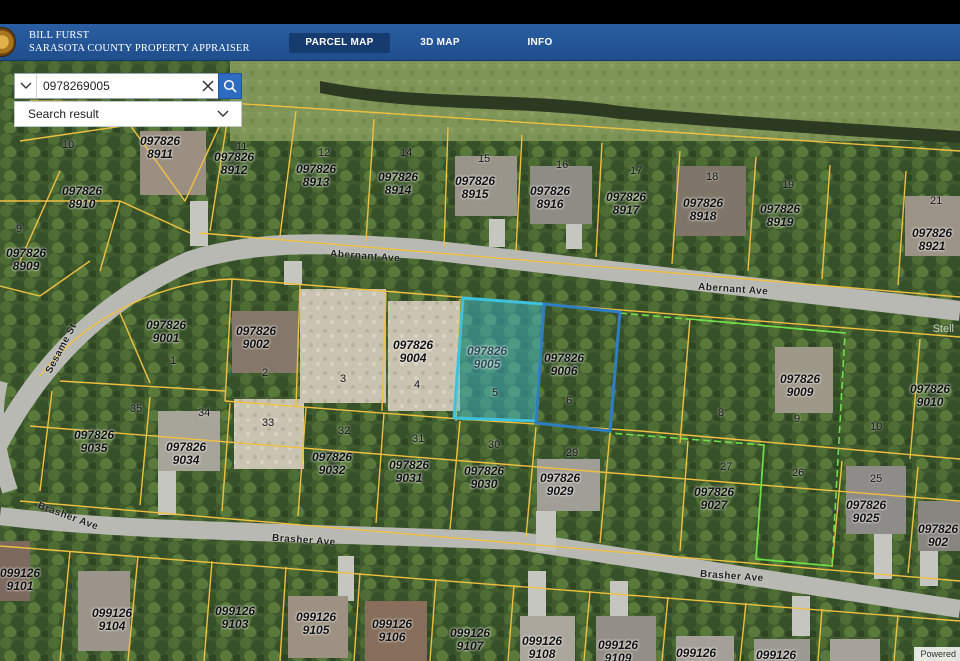 The width and height of the screenshot is (960, 661). What do you see at coordinates (324, 153) in the screenshot?
I see `lot-number: 12` at bounding box center [324, 153].